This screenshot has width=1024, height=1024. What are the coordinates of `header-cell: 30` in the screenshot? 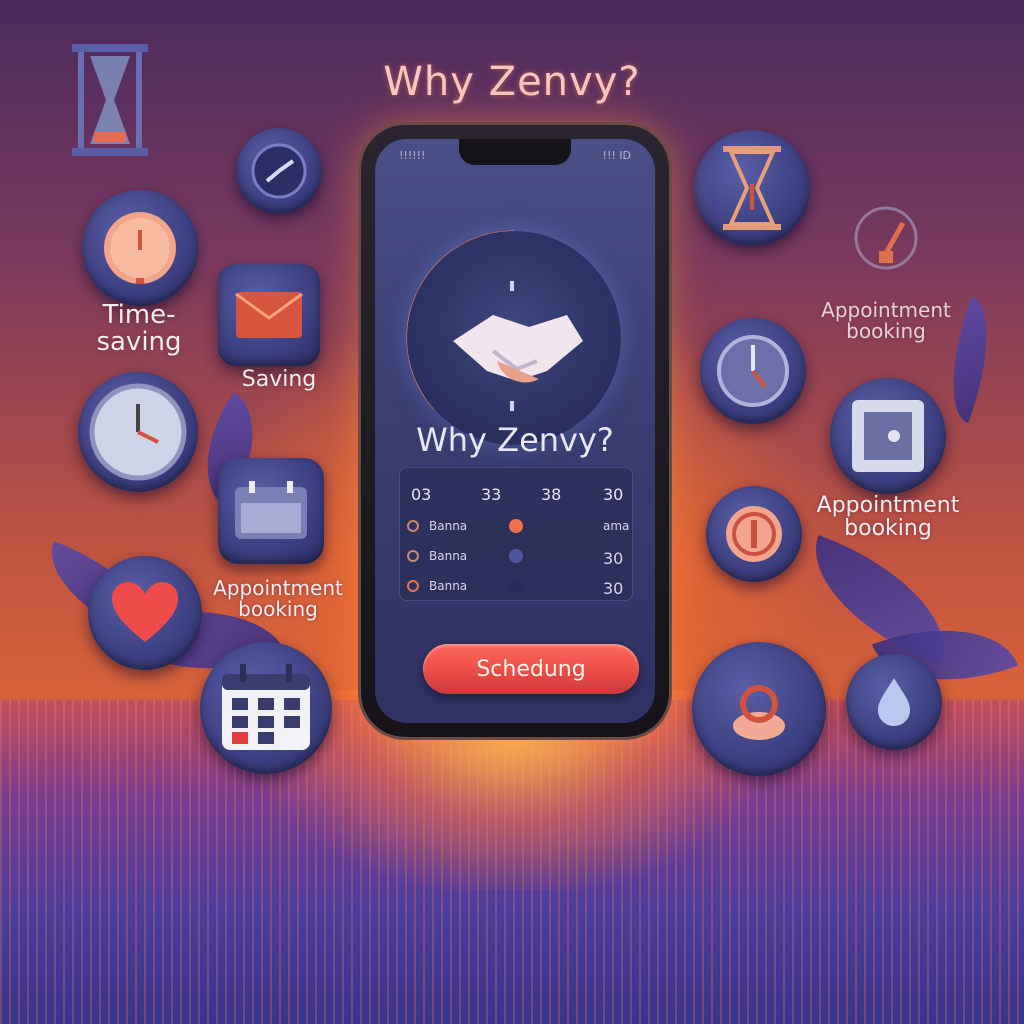 It's located at (613, 494).